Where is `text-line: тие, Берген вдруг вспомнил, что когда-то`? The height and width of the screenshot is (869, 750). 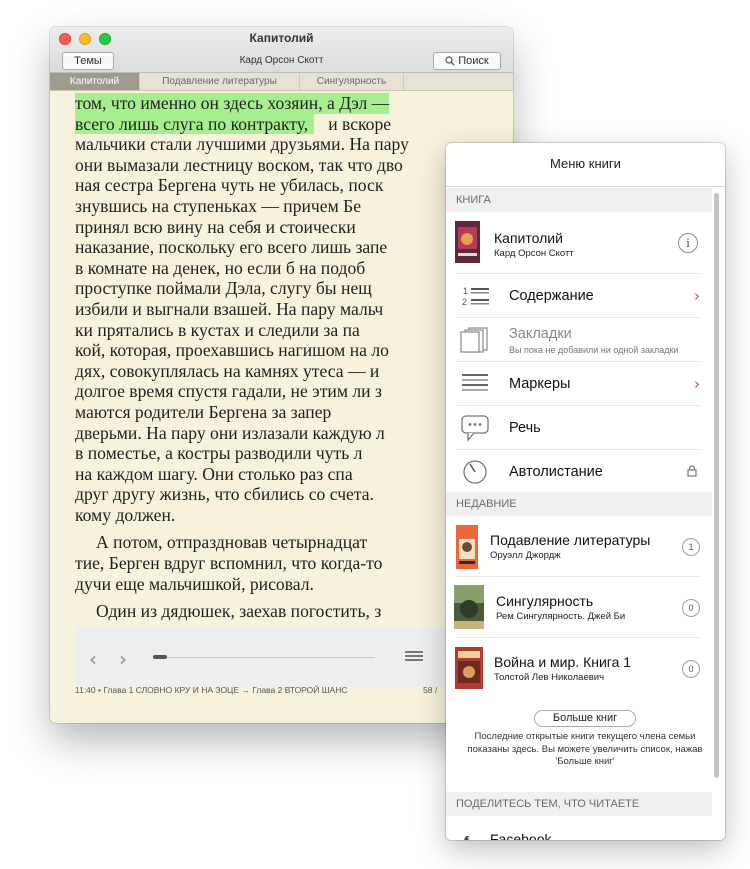 text-line: тие, Берген вдруг вспомнил, что когда-то is located at coordinates (281, 563).